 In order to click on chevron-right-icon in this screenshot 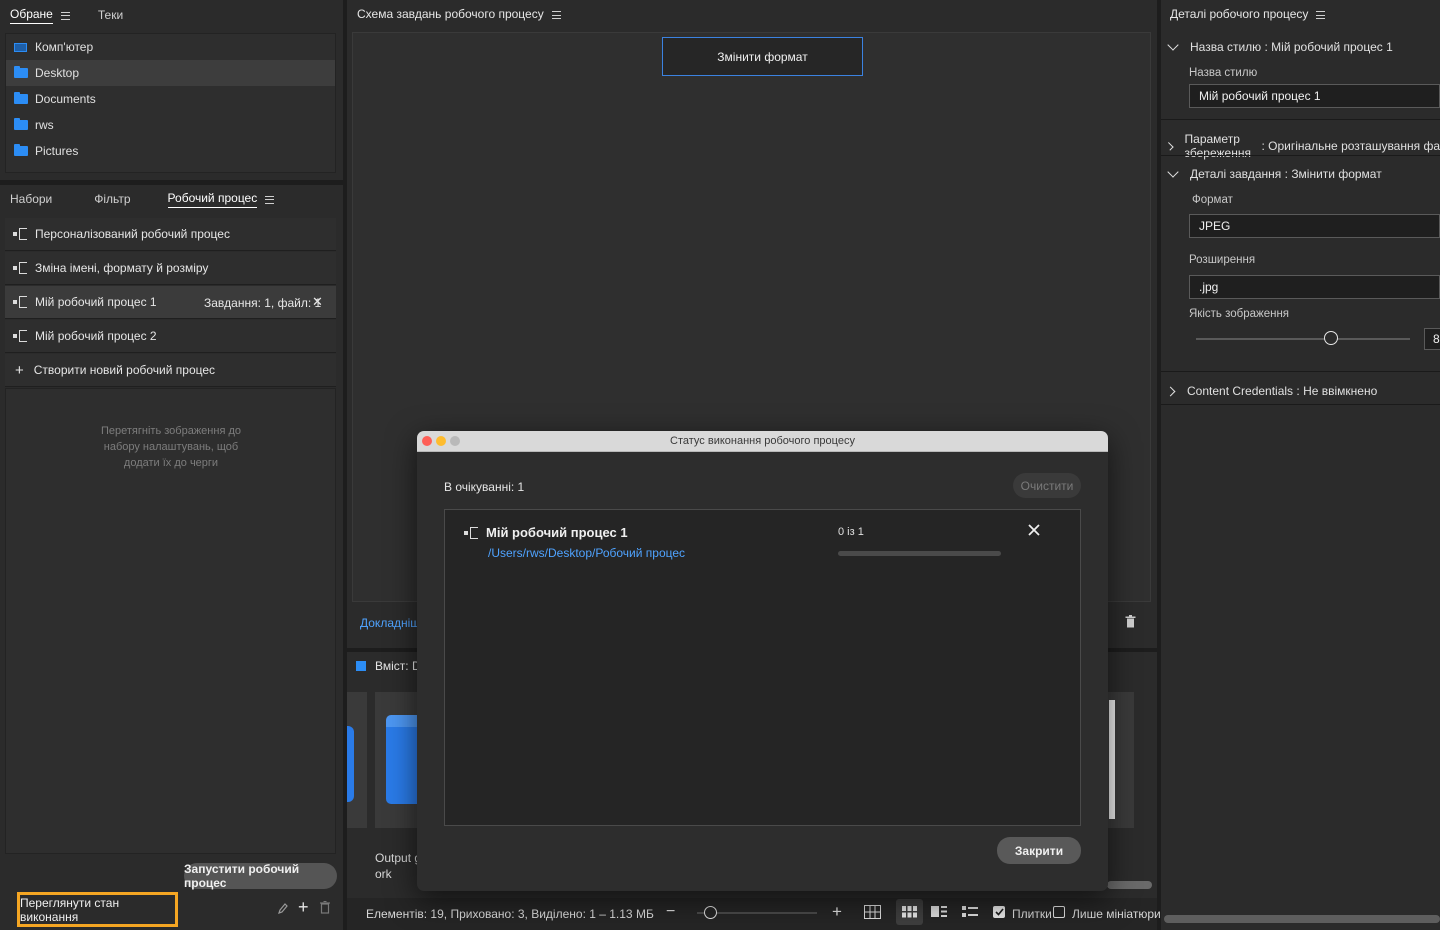, I will do `click(1170, 391)`.